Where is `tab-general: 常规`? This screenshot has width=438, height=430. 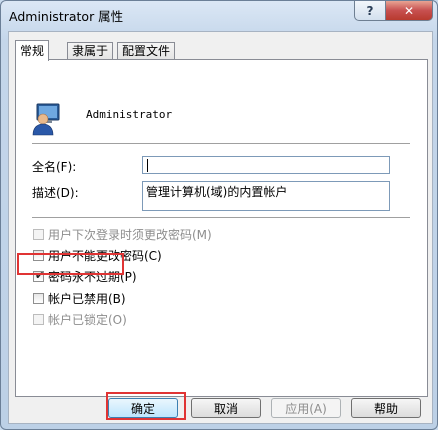
tab-general: 常规 is located at coordinates (32, 50).